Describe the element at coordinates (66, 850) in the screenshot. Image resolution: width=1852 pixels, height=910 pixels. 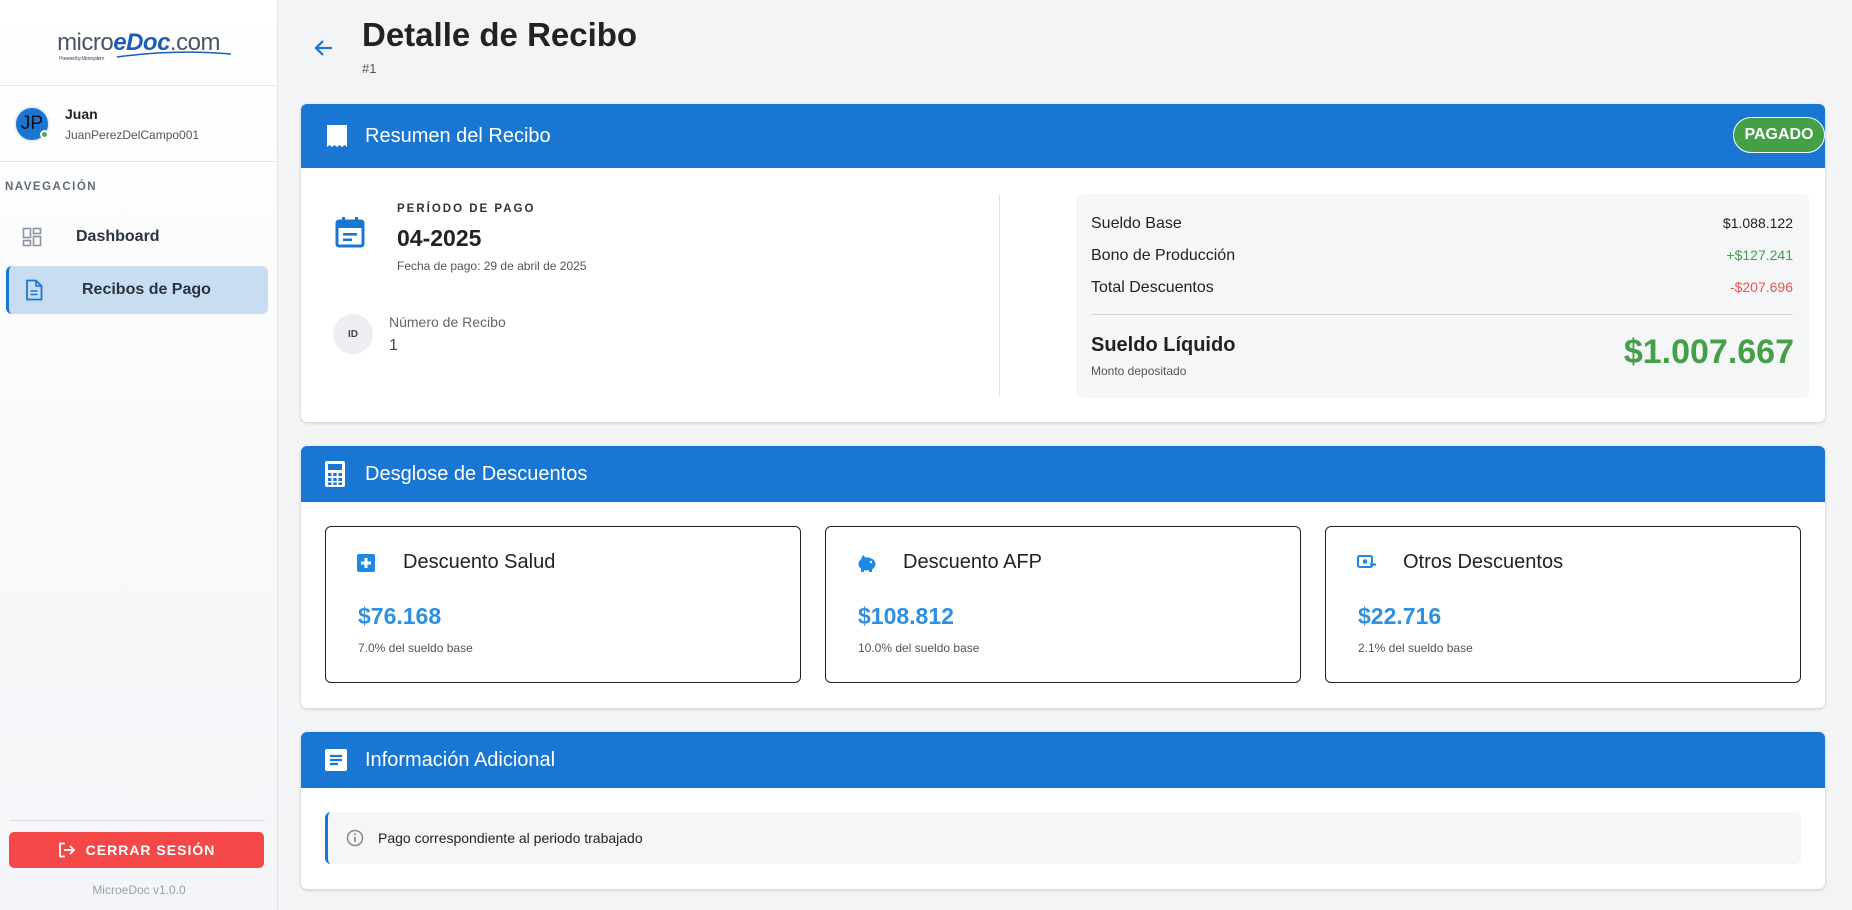
I see `logout-icon` at that location.